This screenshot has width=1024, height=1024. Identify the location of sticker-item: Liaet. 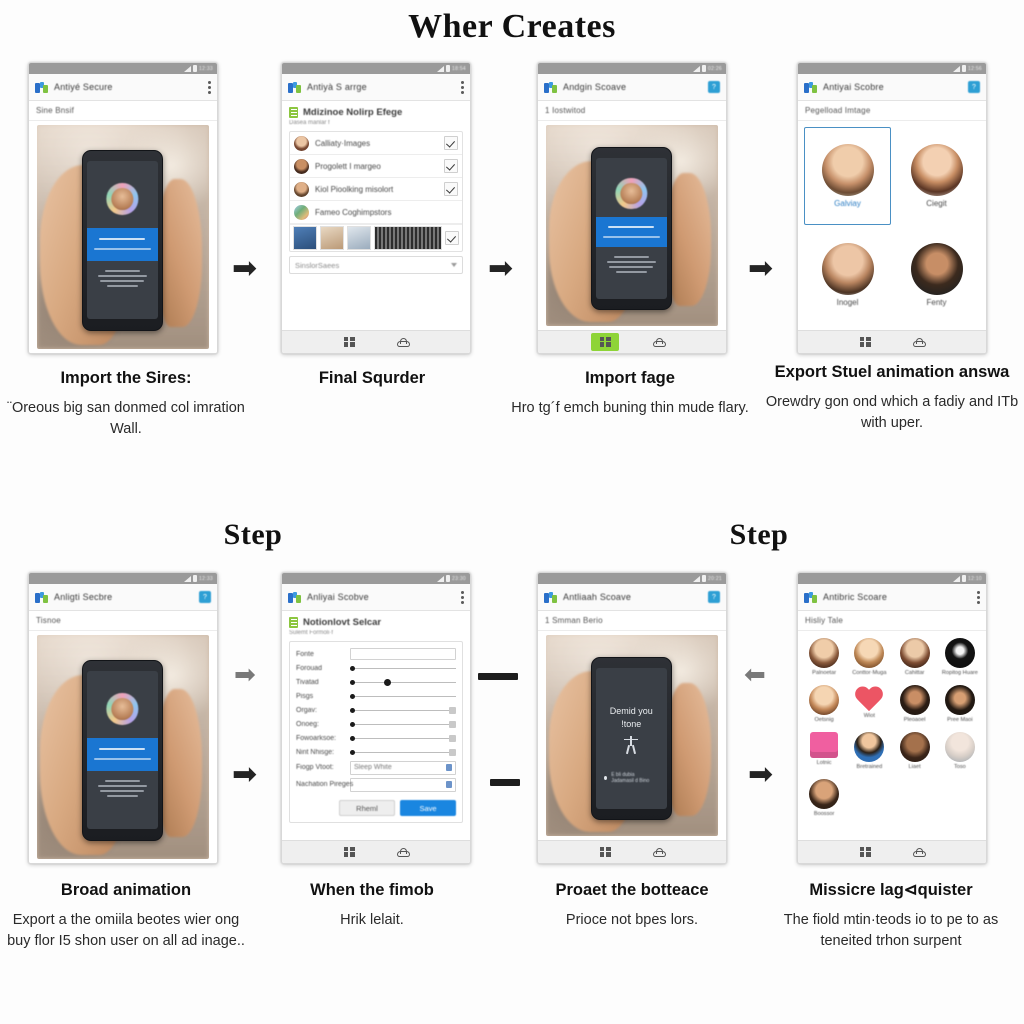
(915, 753).